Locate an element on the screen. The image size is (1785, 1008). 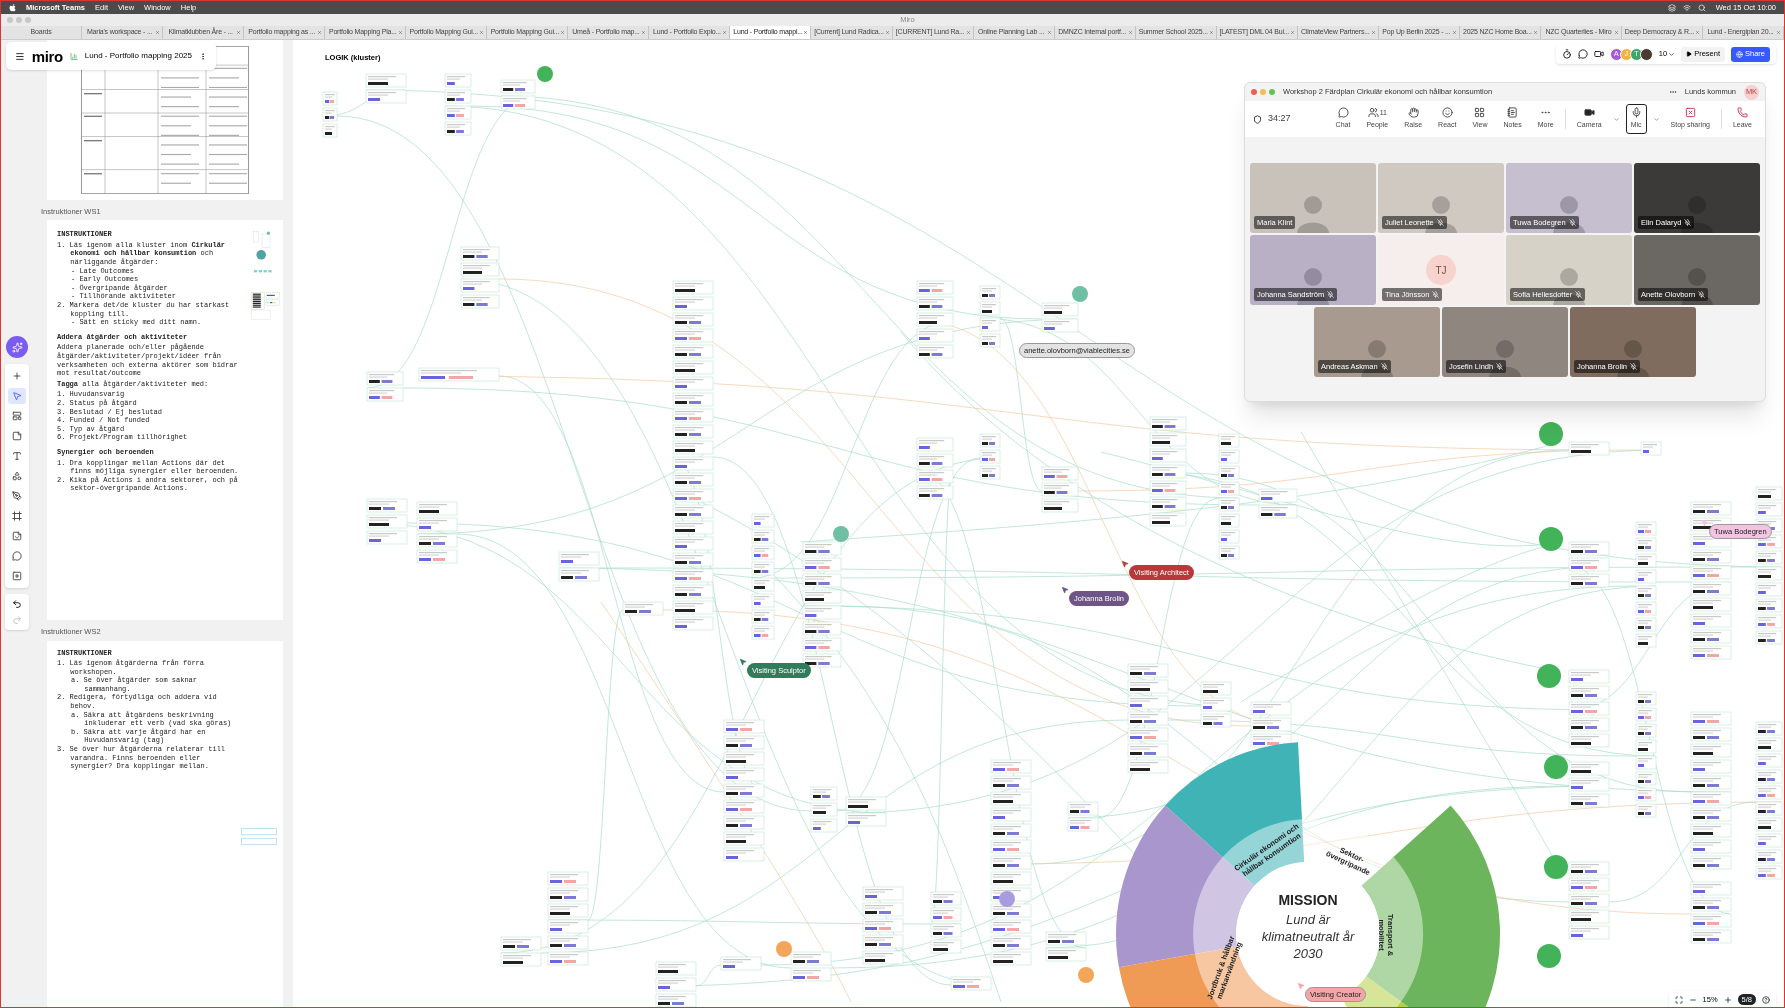
mission-title: MISSION is located at coordinates (1308, 900).